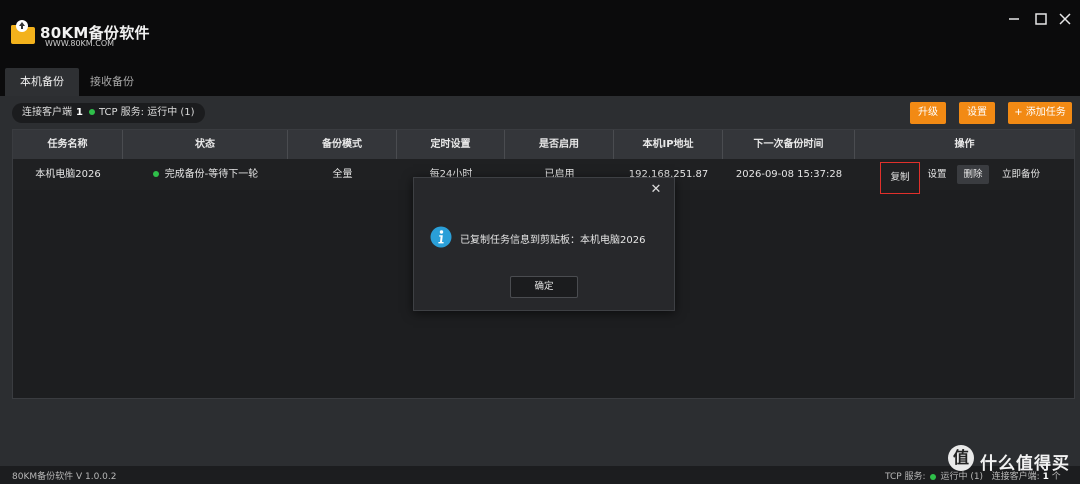  What do you see at coordinates (1025, 464) in the screenshot?
I see `watermark-text: 什么值得买` at bounding box center [1025, 464].